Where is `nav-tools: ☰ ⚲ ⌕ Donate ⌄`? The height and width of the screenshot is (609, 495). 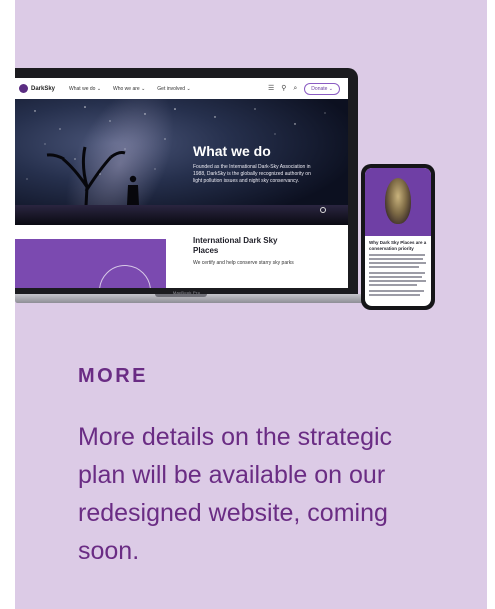 nav-tools: ☰ ⚲ ⌕ Donate ⌄ is located at coordinates (308, 88).